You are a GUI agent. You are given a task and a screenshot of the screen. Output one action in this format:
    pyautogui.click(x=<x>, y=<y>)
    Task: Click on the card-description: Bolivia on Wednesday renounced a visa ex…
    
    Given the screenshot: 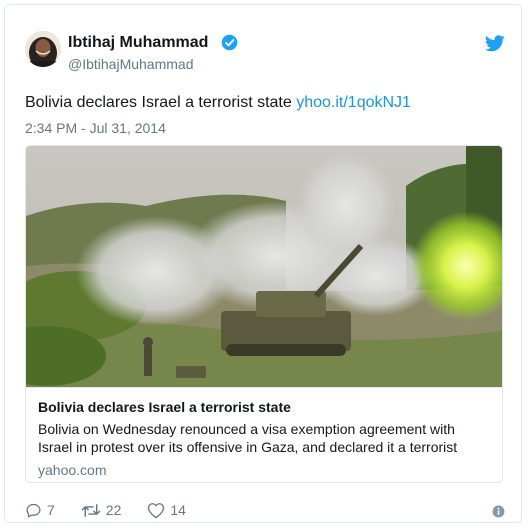 What is the action you would take?
    pyautogui.click(x=264, y=438)
    